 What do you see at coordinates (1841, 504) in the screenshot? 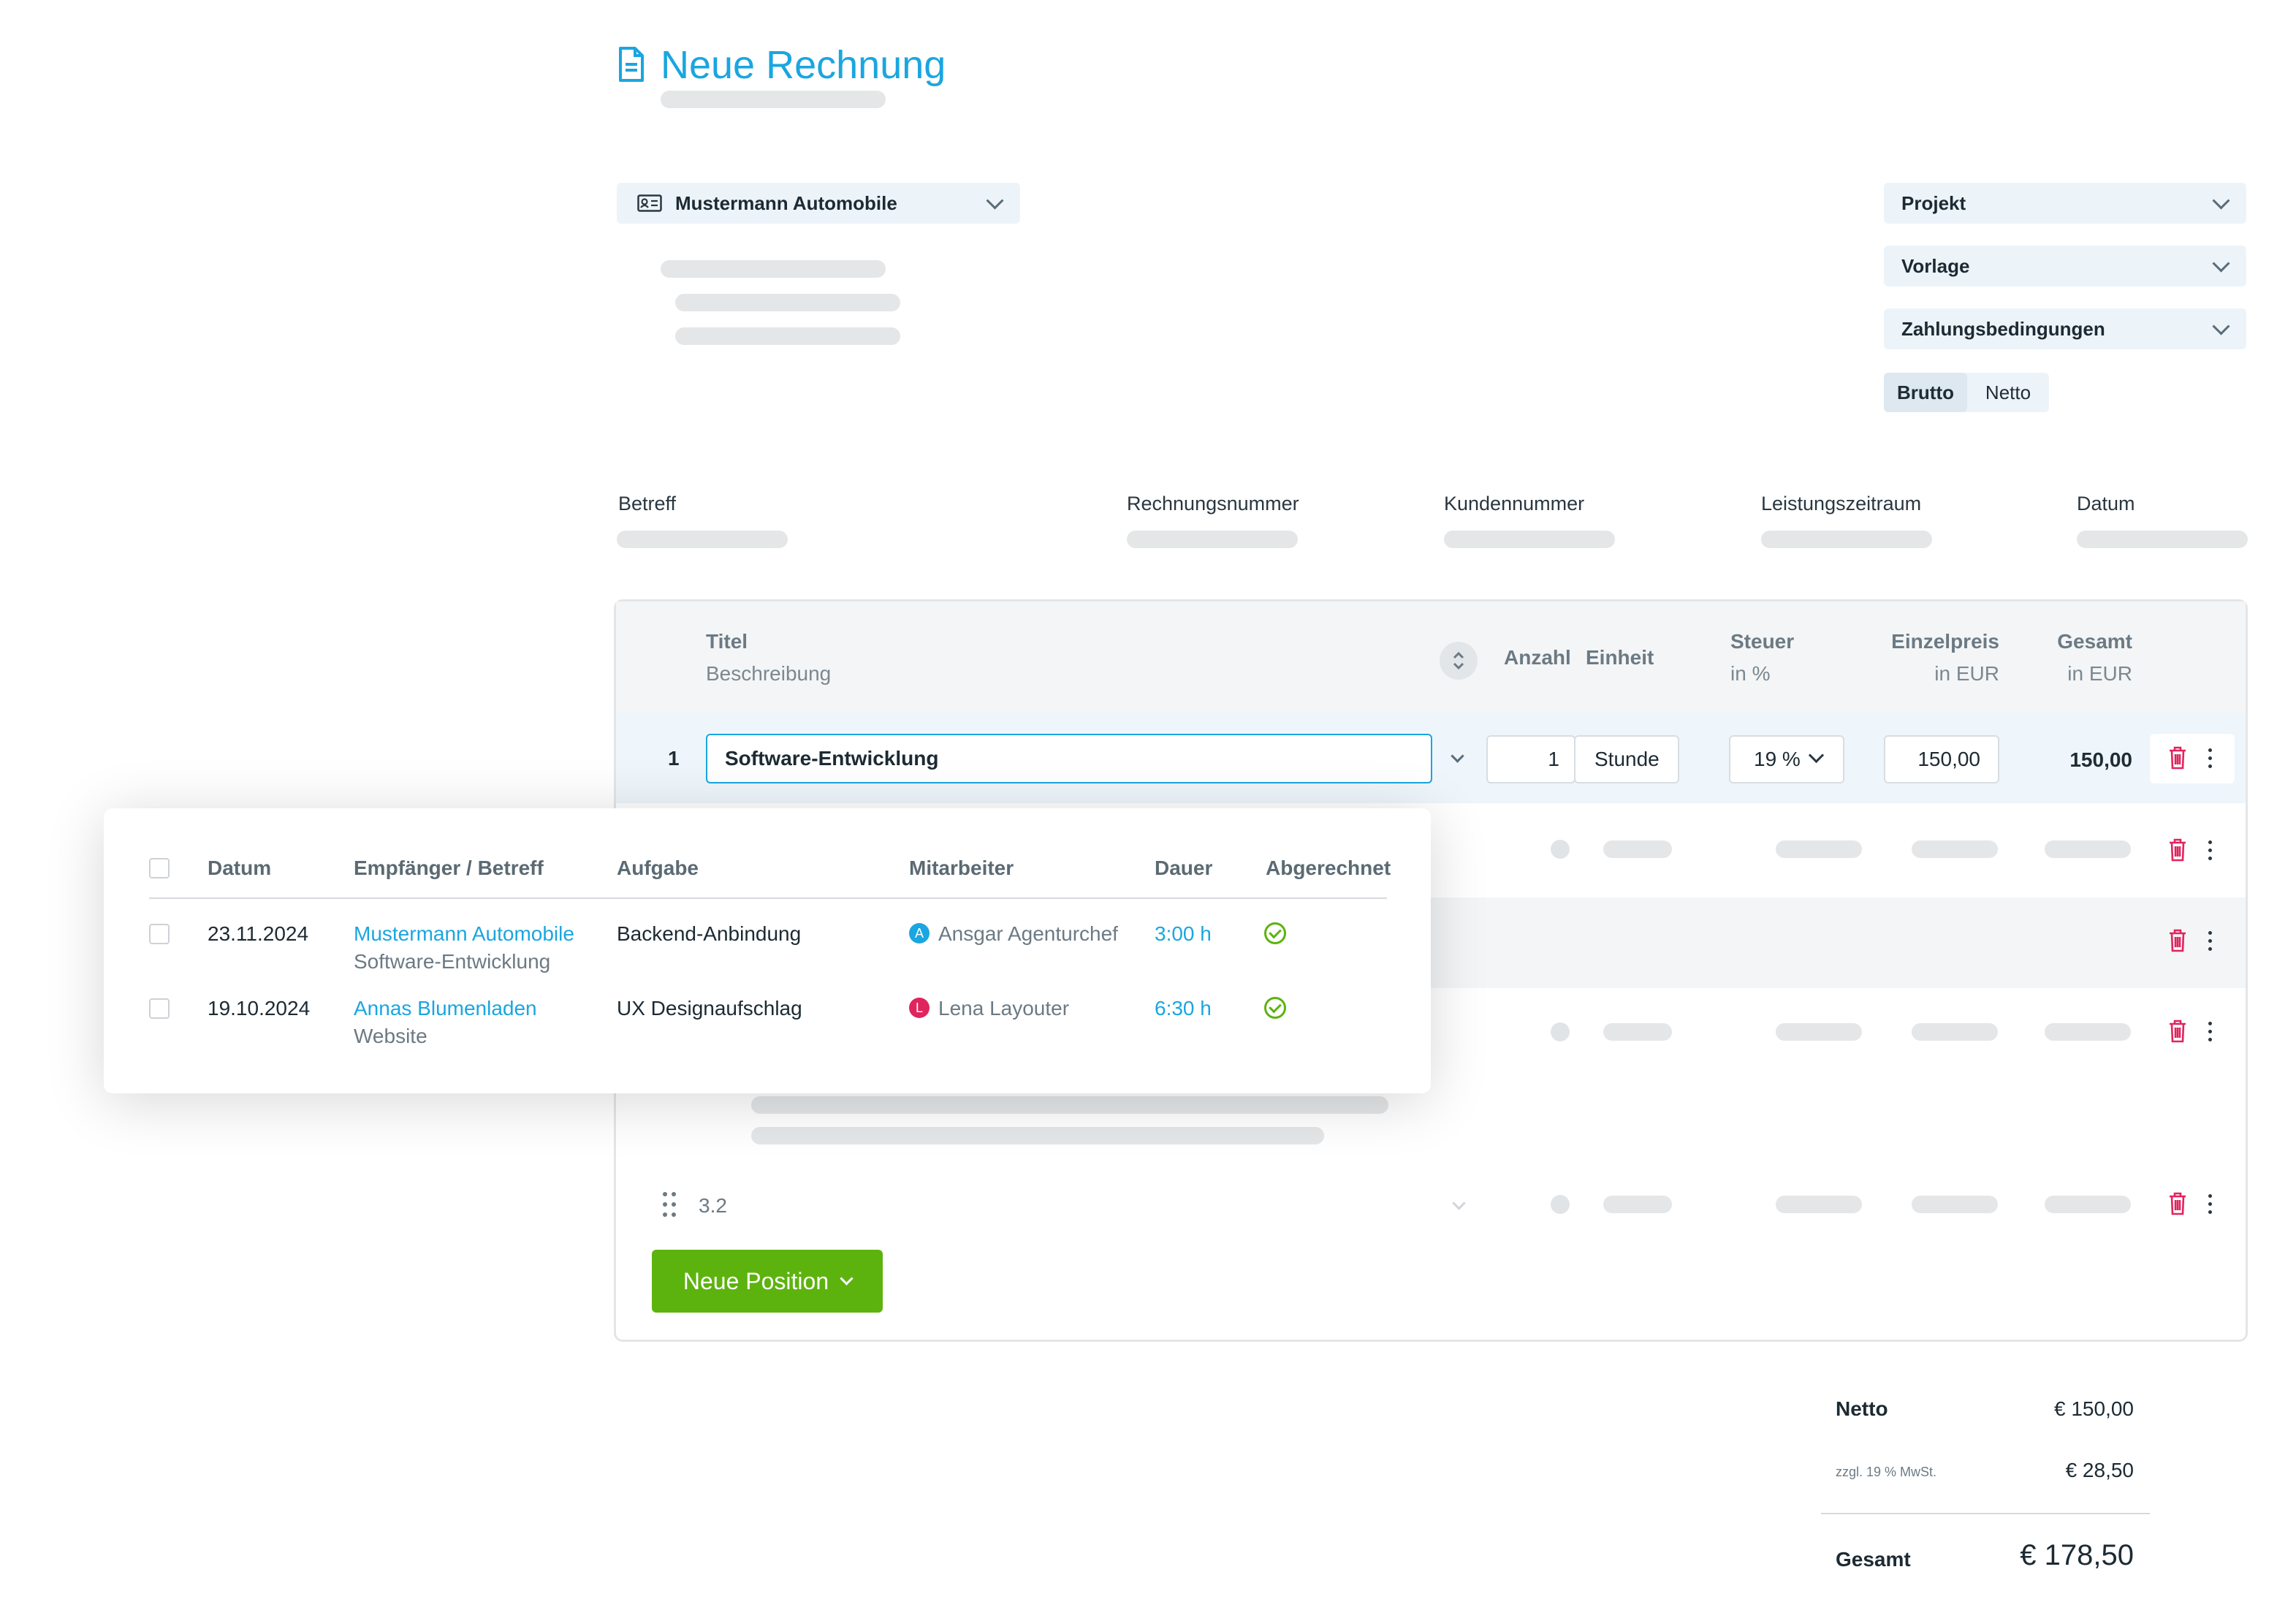
I see `service-period-label: Leistungszeitraum` at bounding box center [1841, 504].